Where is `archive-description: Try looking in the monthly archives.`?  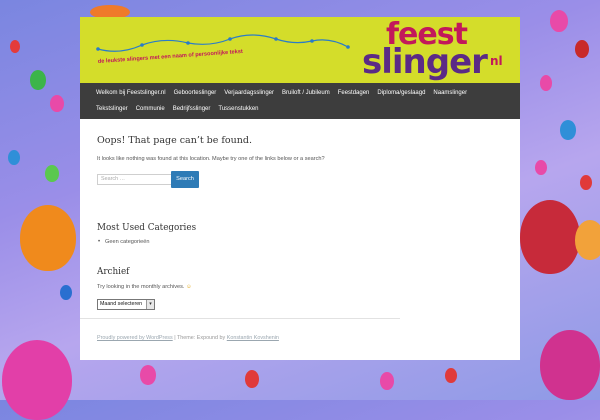 archive-description: Try looking in the monthly archives. is located at coordinates (141, 287).